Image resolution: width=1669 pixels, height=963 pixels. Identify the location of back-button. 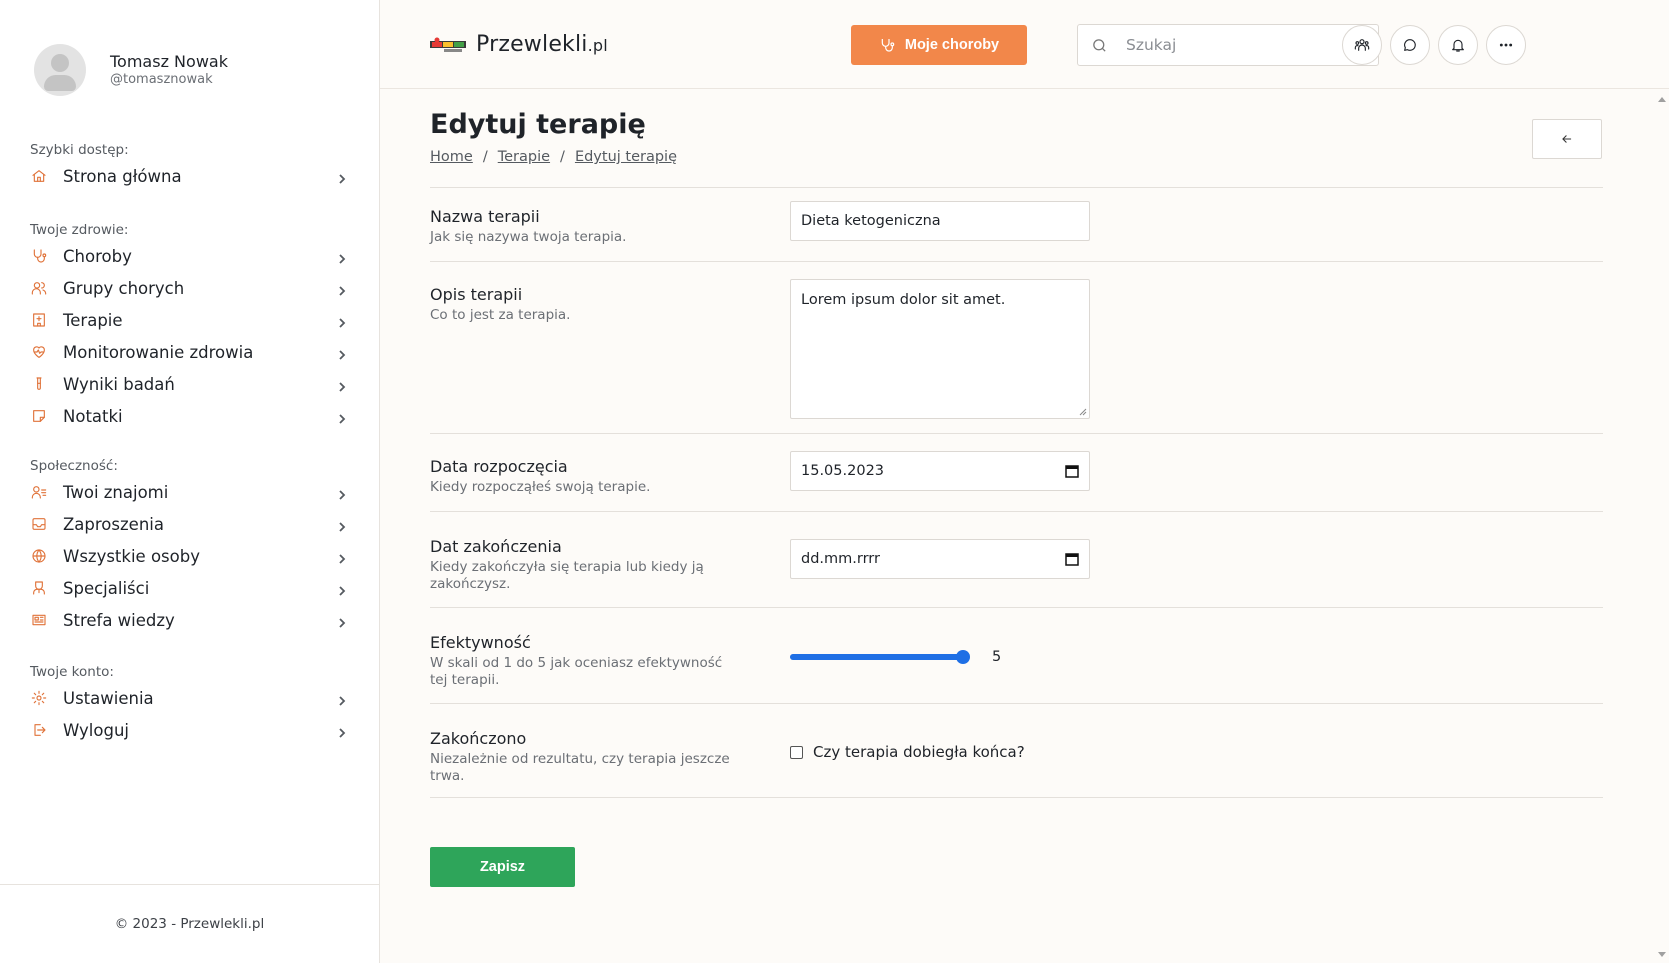
(1567, 139).